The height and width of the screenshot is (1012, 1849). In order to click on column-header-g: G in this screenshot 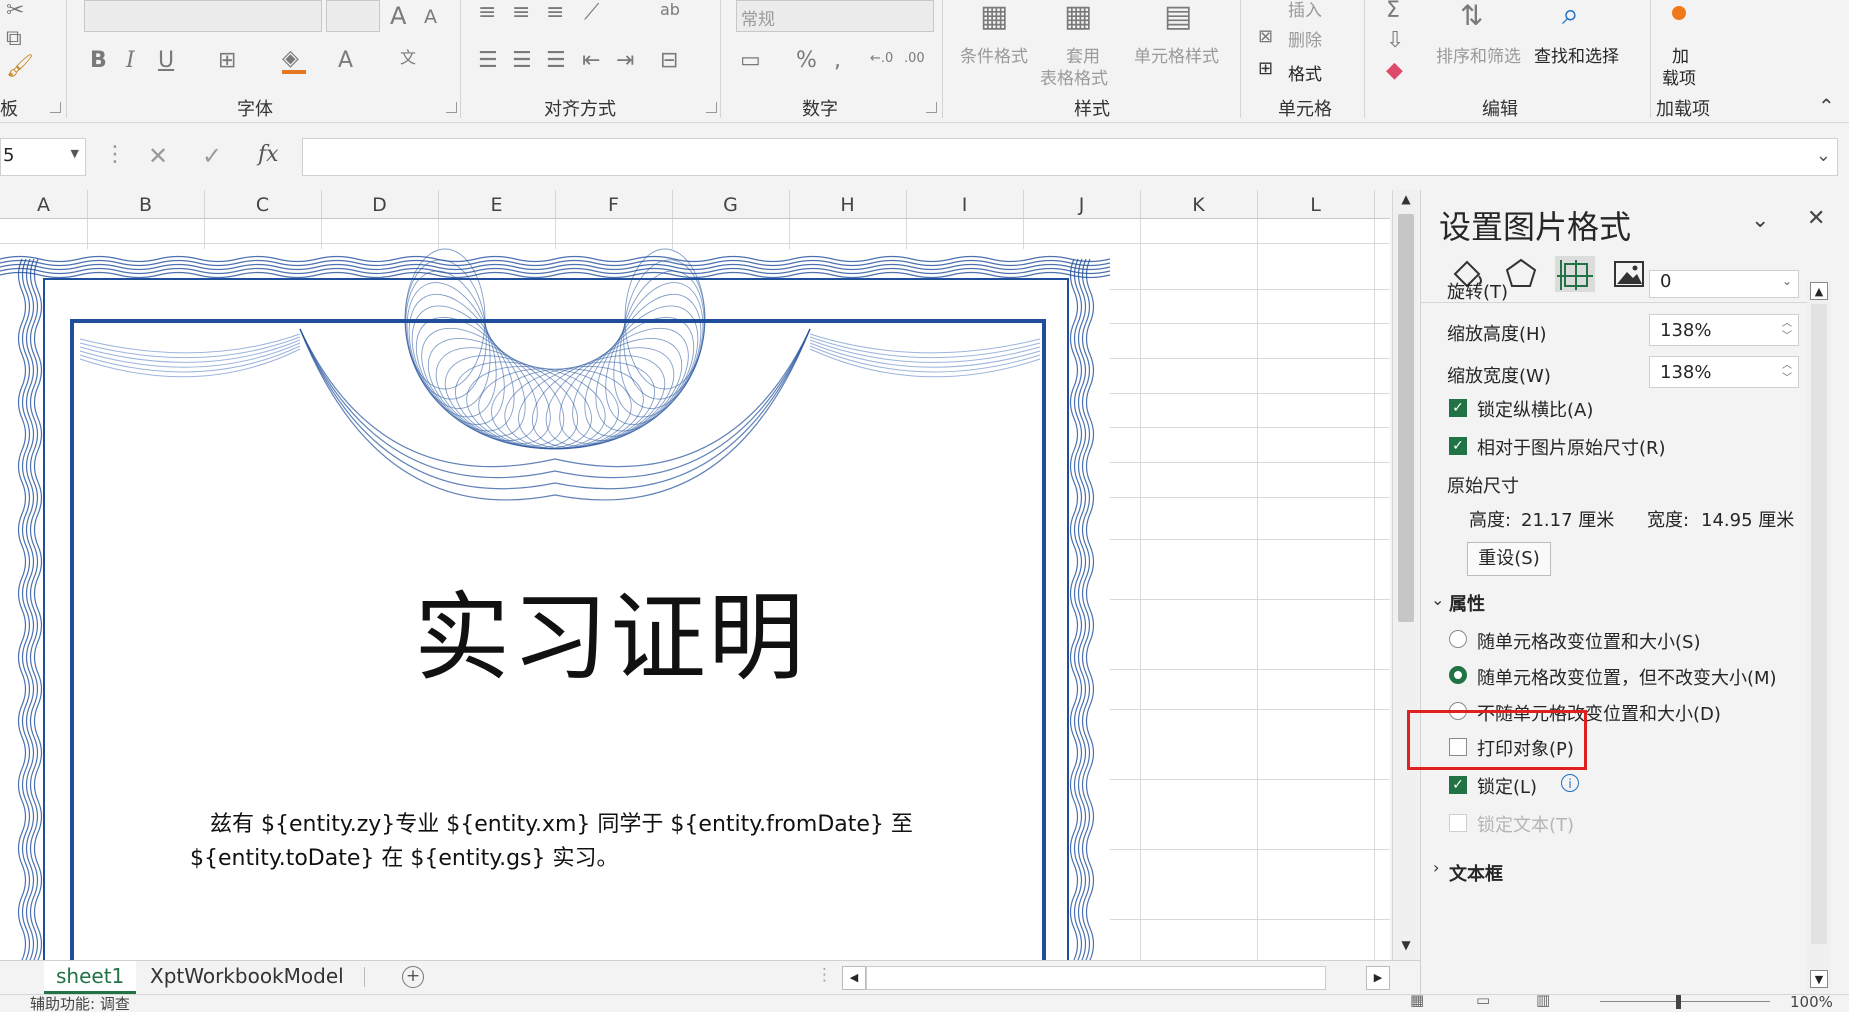, I will do `click(731, 204)`.